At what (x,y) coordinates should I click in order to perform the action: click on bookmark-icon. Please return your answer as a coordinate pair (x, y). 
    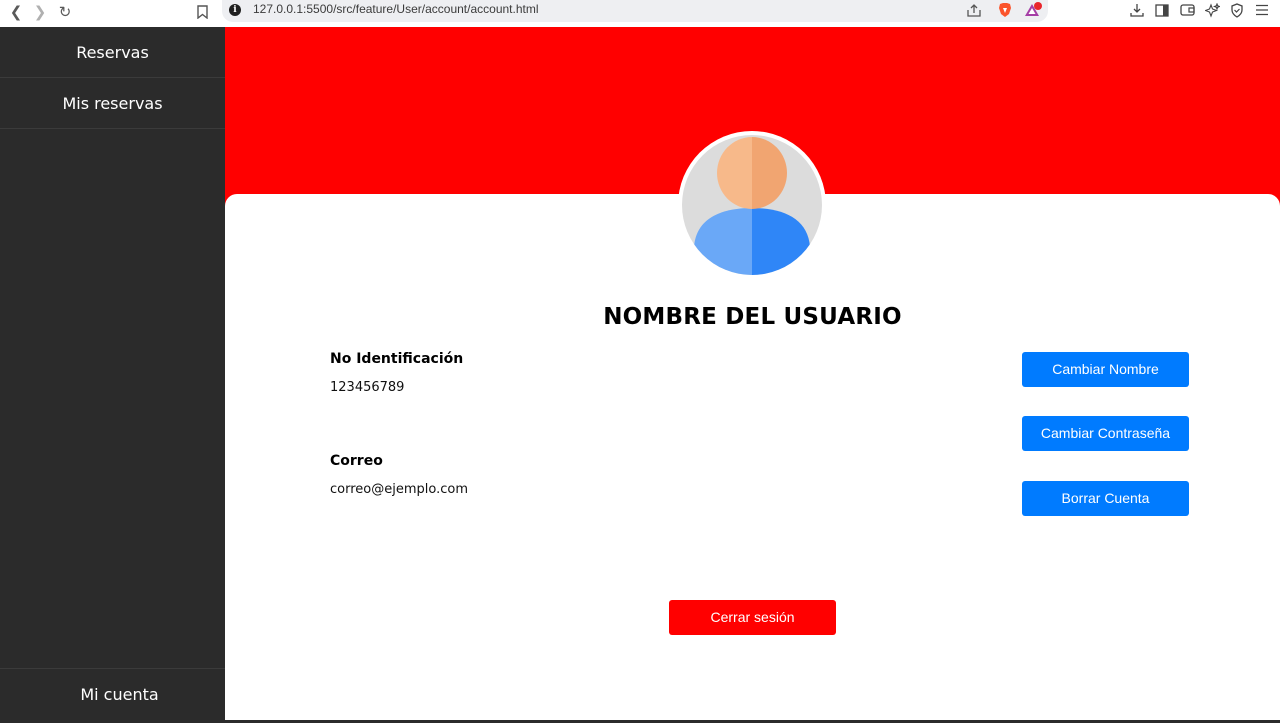
    Looking at the image, I should click on (202, 12).